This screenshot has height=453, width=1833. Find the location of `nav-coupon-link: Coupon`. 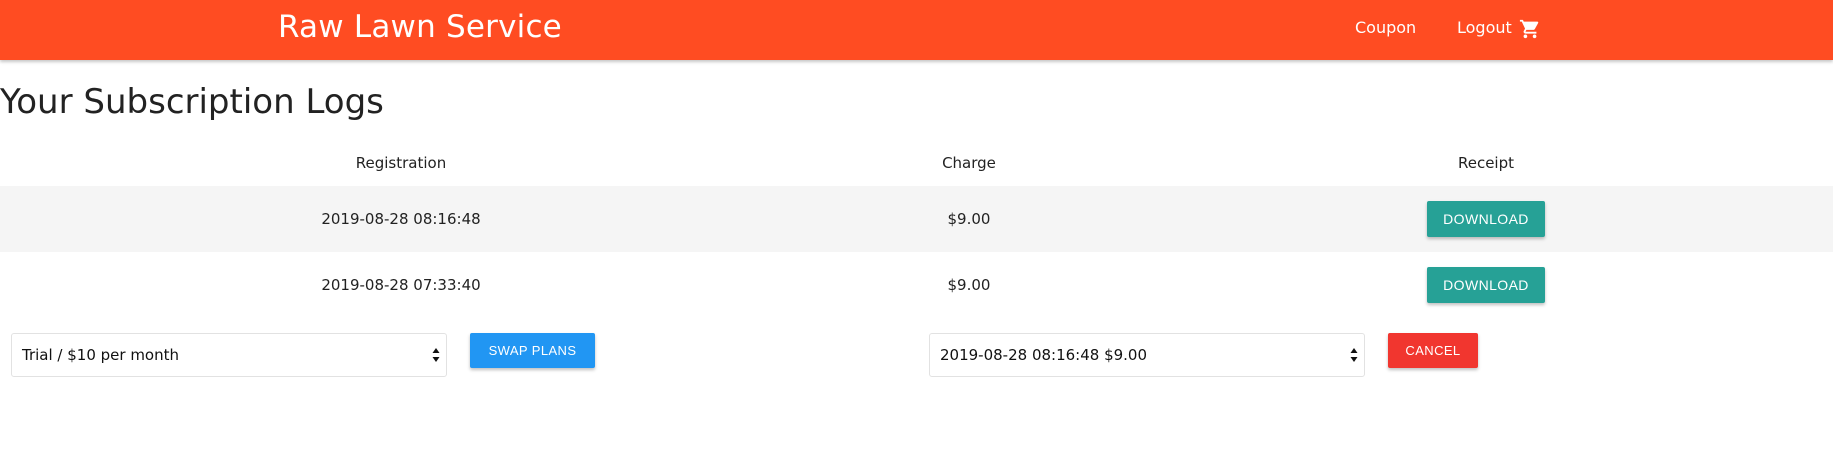

nav-coupon-link: Coupon is located at coordinates (1385, 27).